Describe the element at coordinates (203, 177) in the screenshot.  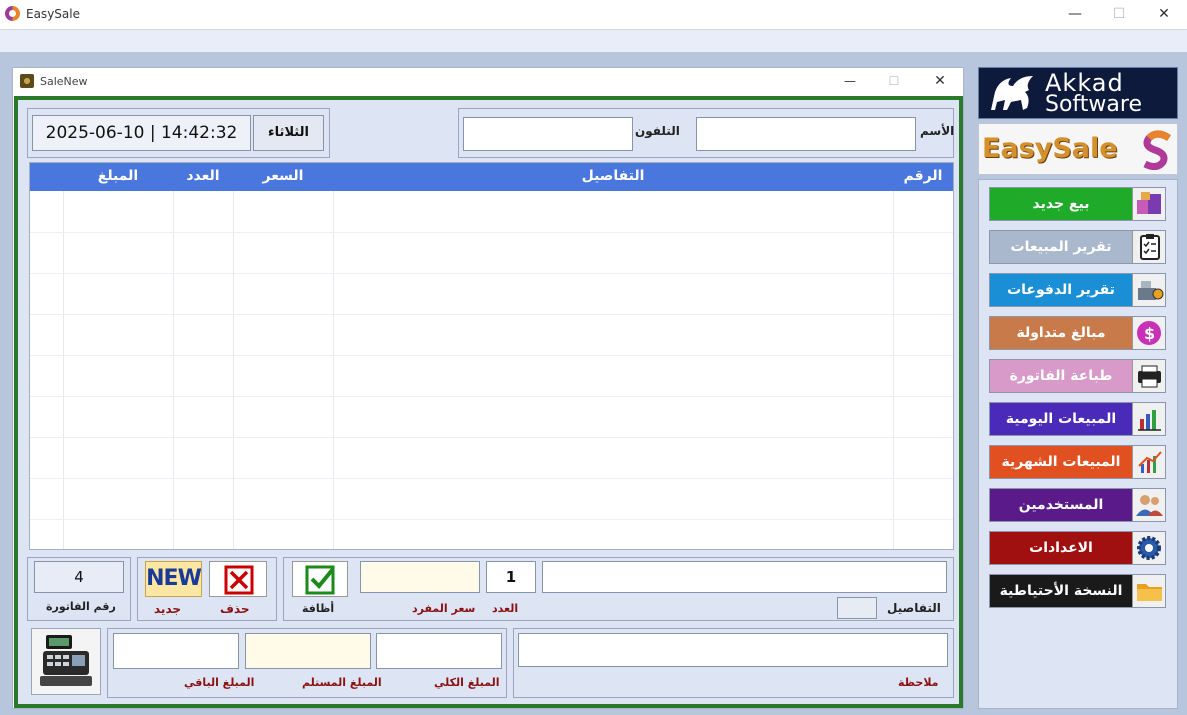
I see `column-header-quantity: العدد` at that location.